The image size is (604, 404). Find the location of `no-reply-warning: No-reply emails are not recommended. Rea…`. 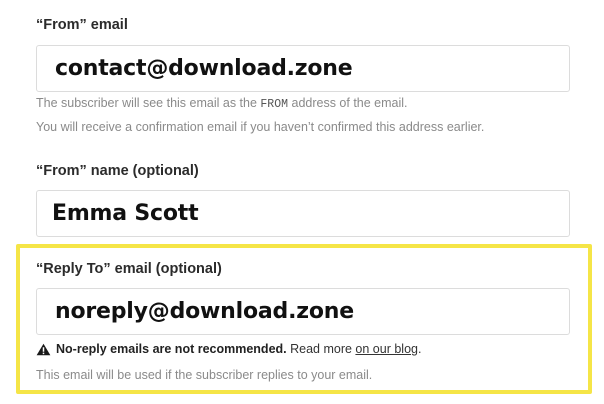

no-reply-warning: No-reply emails are not recommended. Rea… is located at coordinates (228, 349).